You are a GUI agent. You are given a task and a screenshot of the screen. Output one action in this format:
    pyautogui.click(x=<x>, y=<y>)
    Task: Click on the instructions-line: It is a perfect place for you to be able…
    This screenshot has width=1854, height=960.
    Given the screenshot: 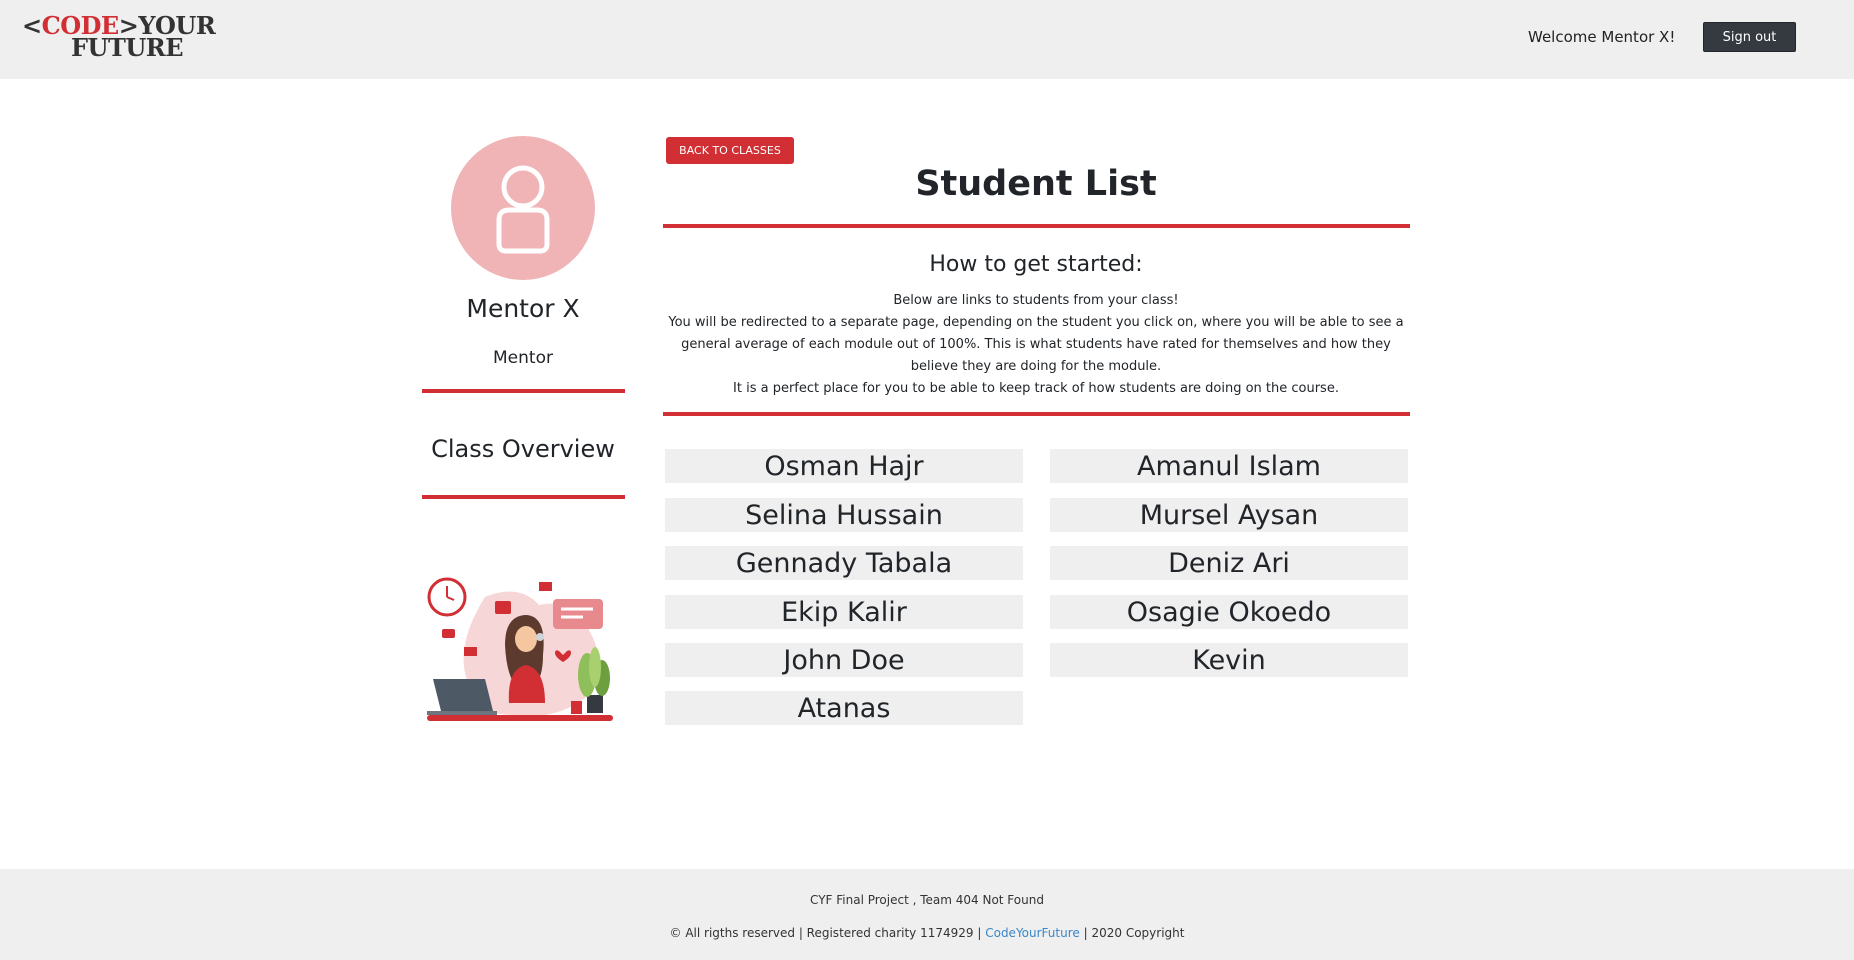 What is the action you would take?
    pyautogui.click(x=1036, y=388)
    